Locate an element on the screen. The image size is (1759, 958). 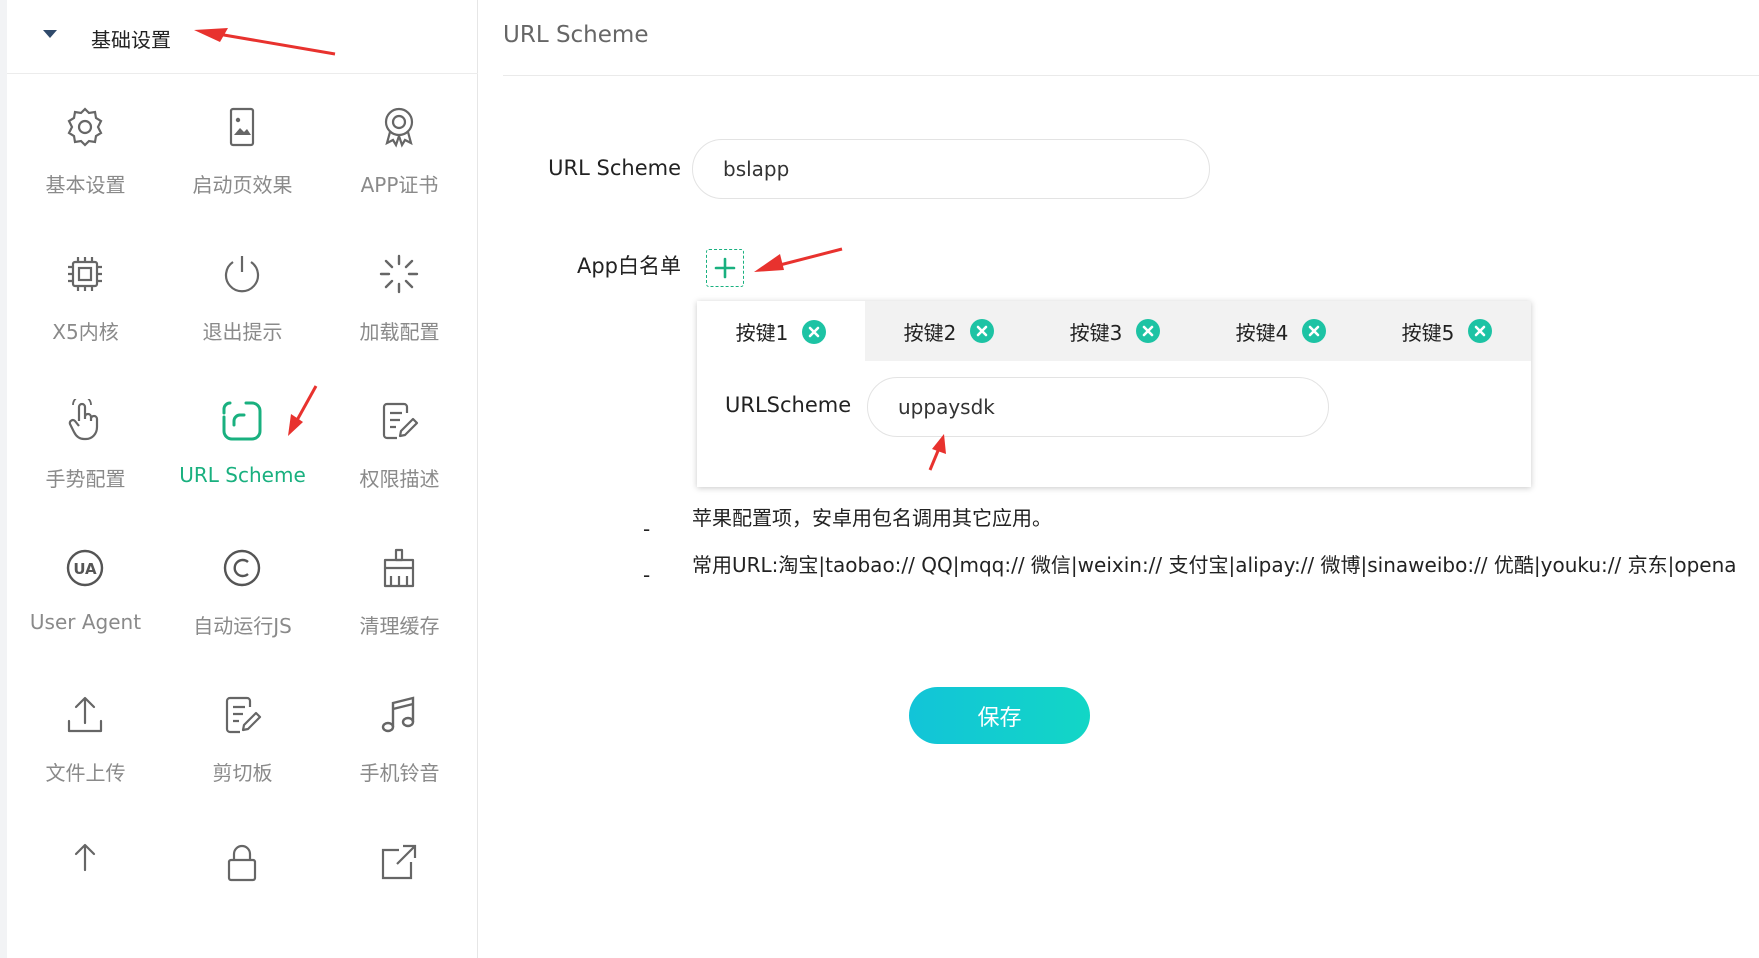
url-scheme-value: bslapp is located at coordinates (756, 169).